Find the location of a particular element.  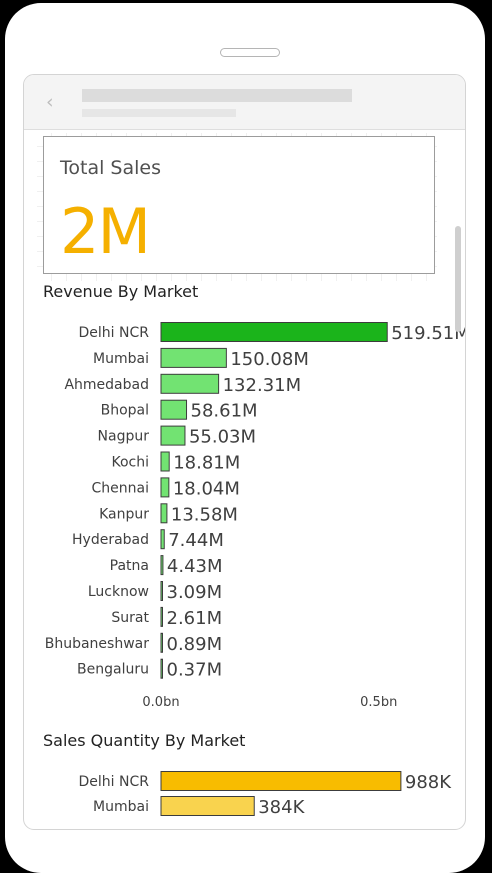

data-label: 519.51M is located at coordinates (428, 333).